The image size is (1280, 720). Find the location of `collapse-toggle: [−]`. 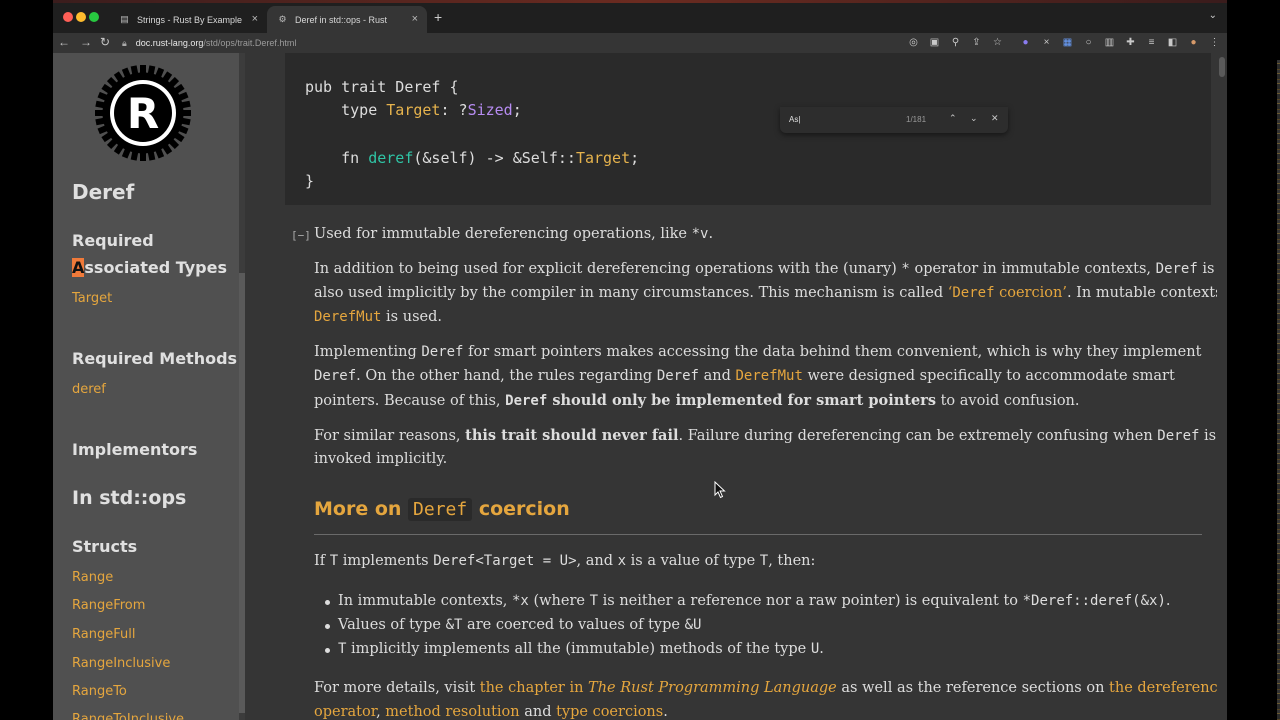

collapse-toggle: [−] is located at coordinates (301, 235).